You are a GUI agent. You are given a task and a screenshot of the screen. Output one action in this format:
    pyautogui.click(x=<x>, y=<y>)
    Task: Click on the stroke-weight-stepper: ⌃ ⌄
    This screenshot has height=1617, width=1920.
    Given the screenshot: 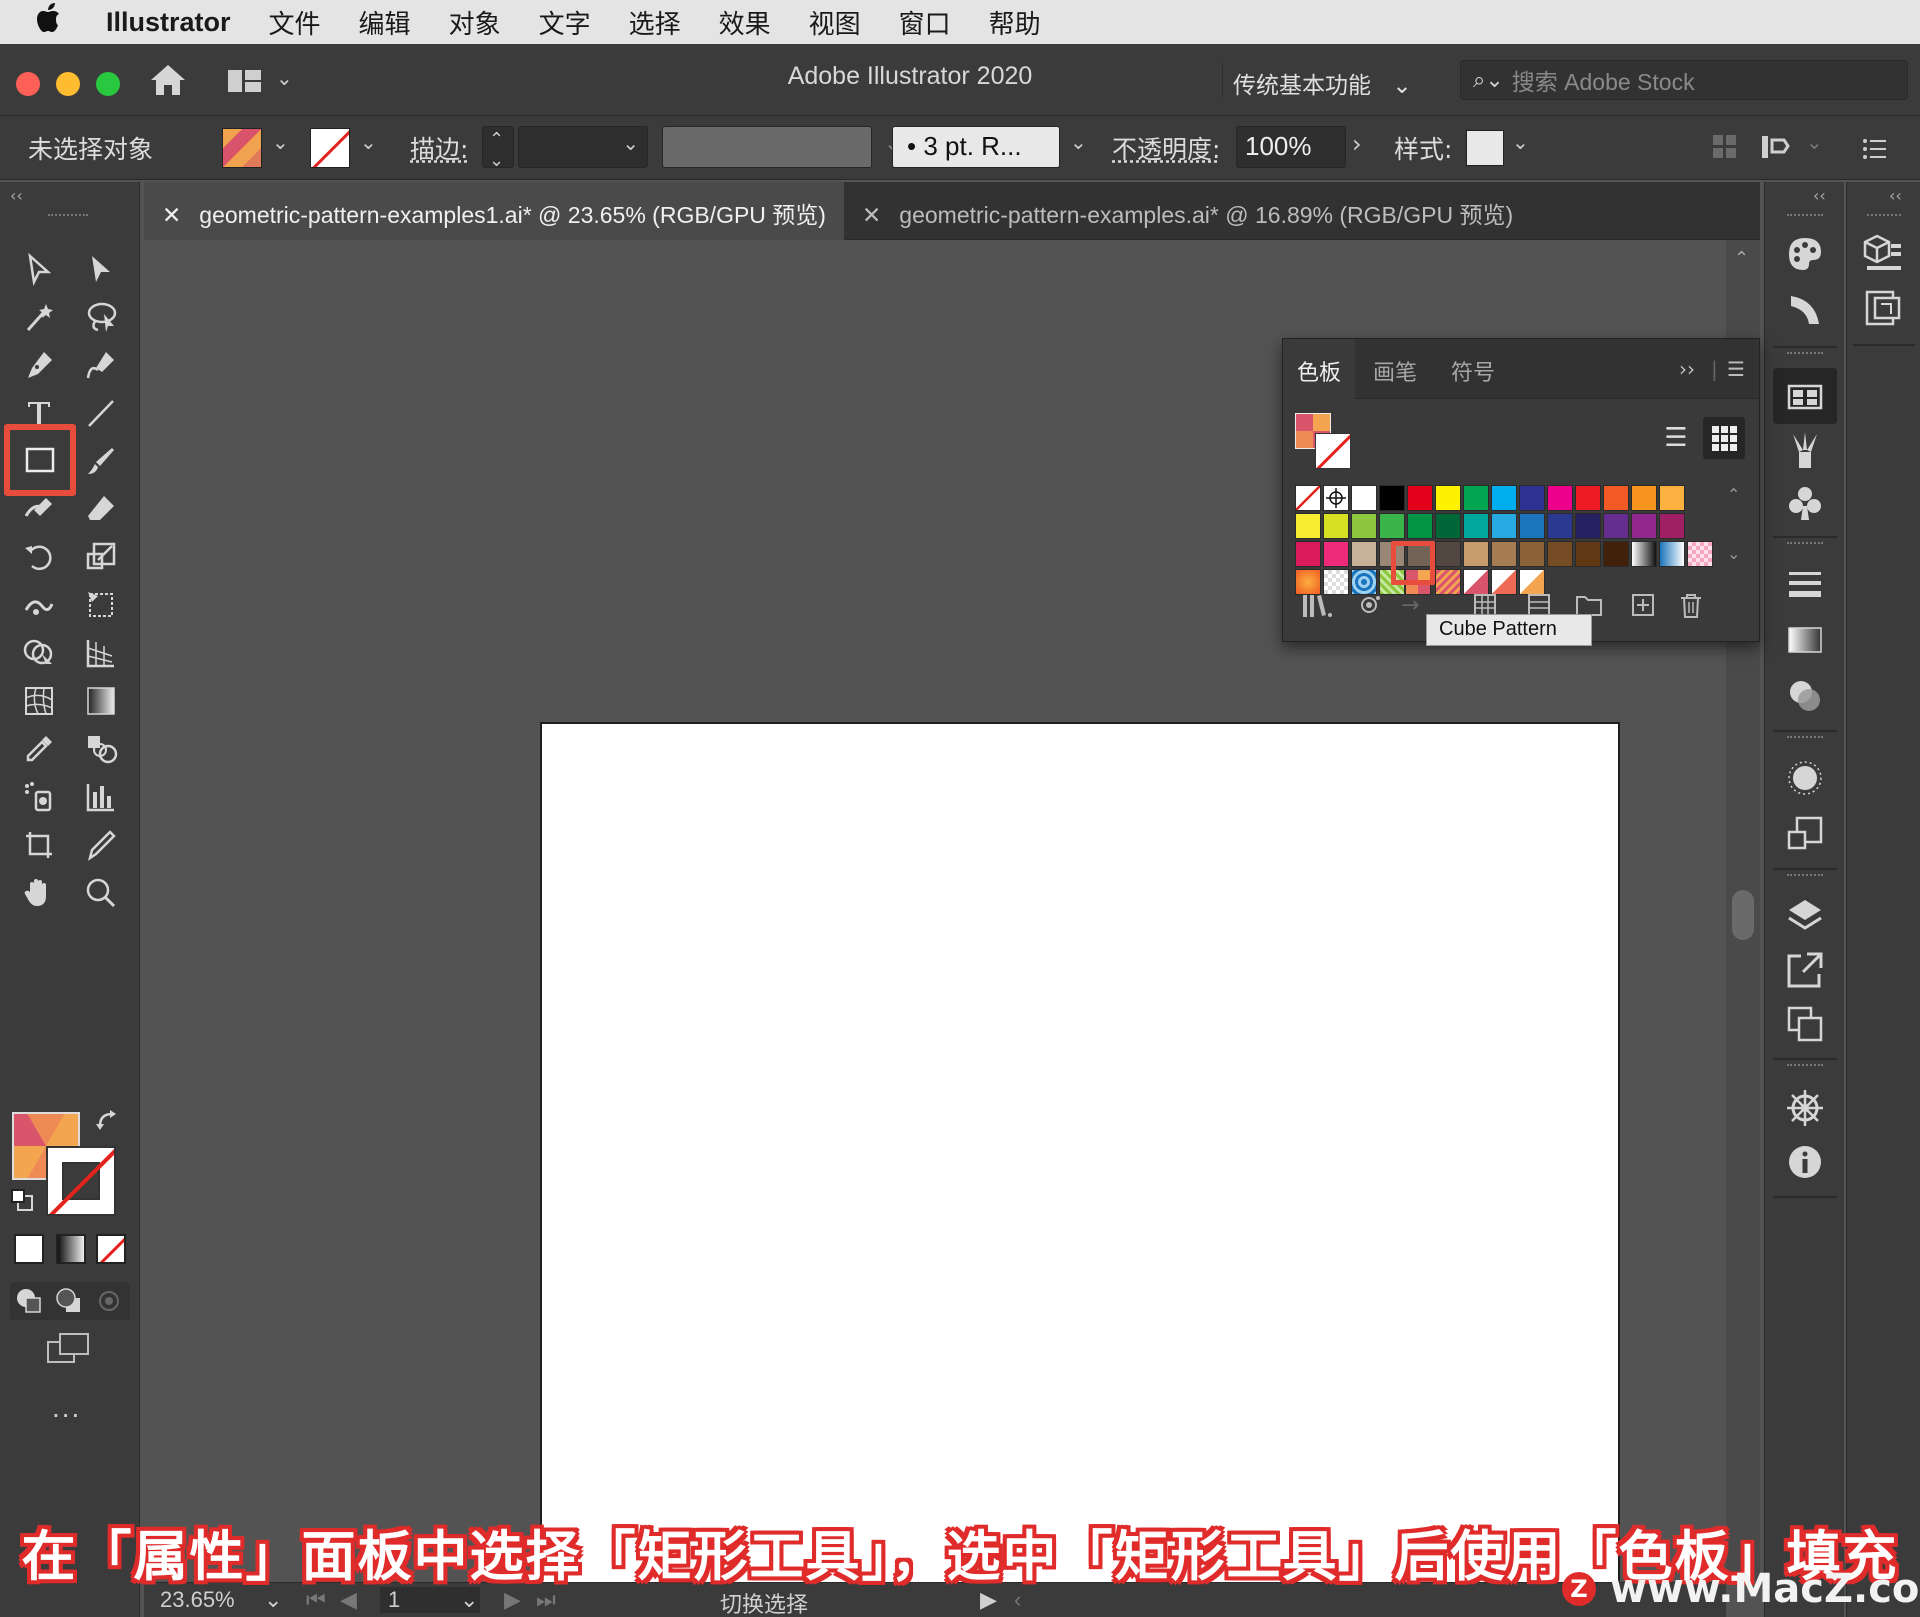 What is the action you would take?
    pyautogui.click(x=498, y=148)
    